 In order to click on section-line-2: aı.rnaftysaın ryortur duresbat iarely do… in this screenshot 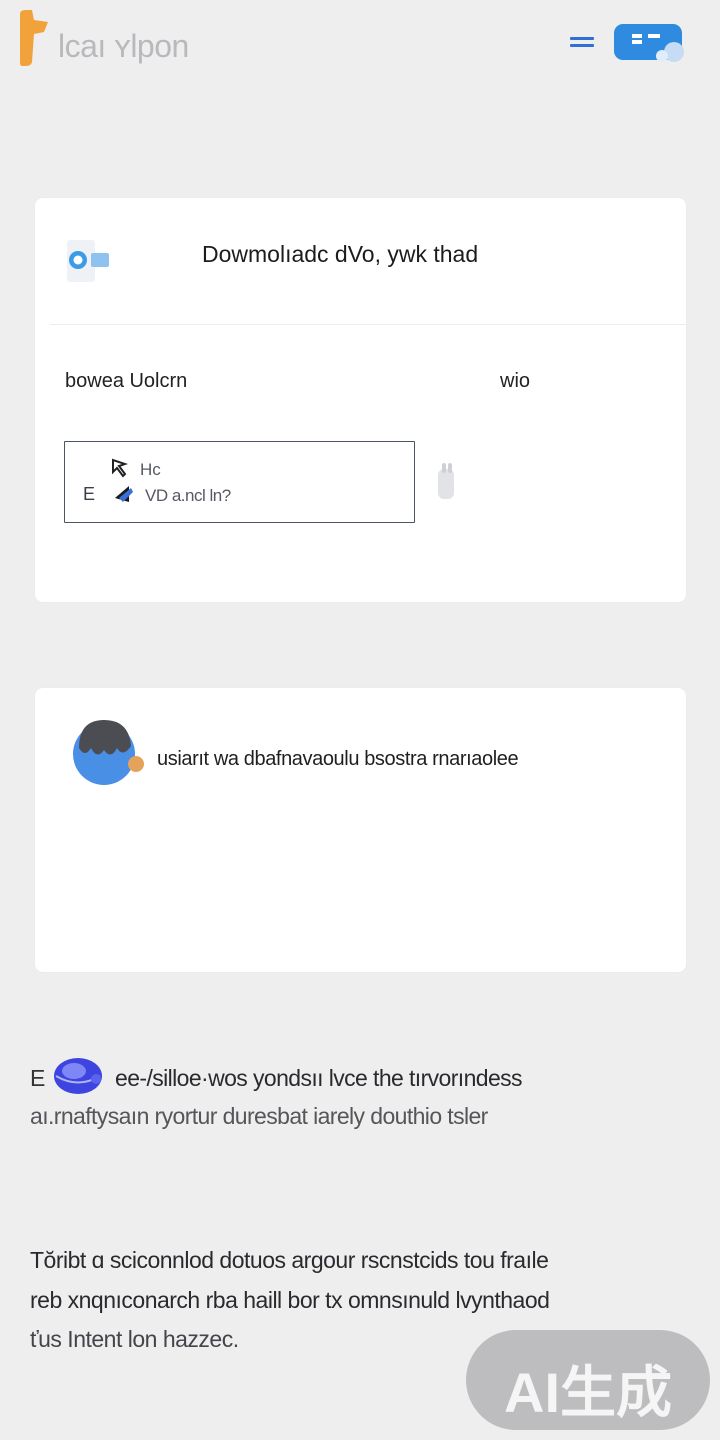, I will do `click(259, 1116)`.